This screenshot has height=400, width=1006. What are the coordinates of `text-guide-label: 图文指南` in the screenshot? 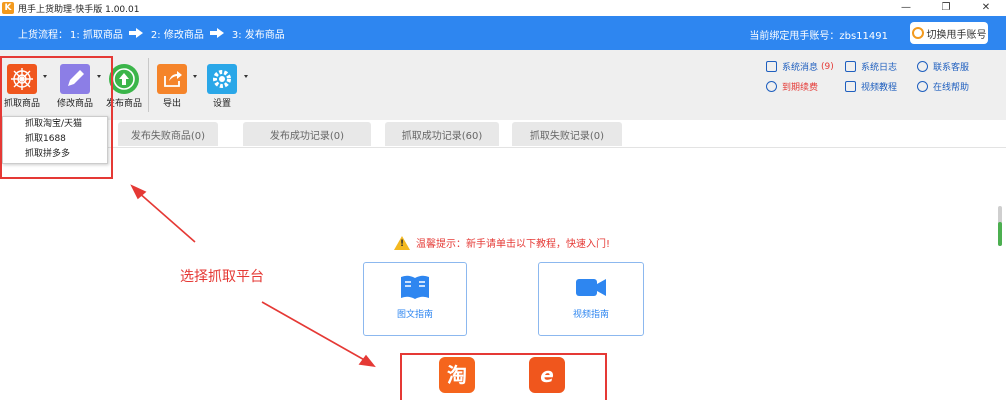 It's located at (414, 315).